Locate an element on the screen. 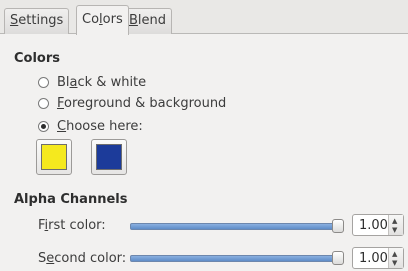  colors-heading: Colors is located at coordinates (37, 58).